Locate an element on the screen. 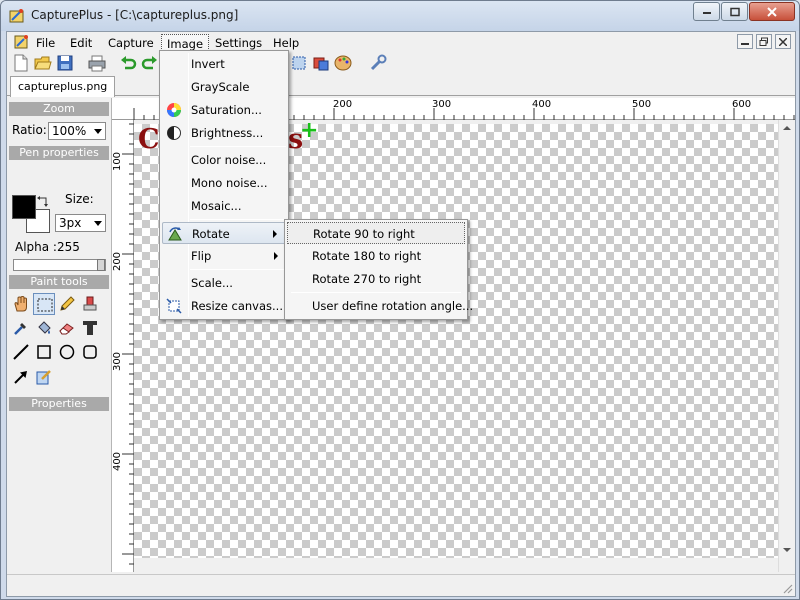 The width and height of the screenshot is (800, 600). menu-item-label: Invert is located at coordinates (208, 64).